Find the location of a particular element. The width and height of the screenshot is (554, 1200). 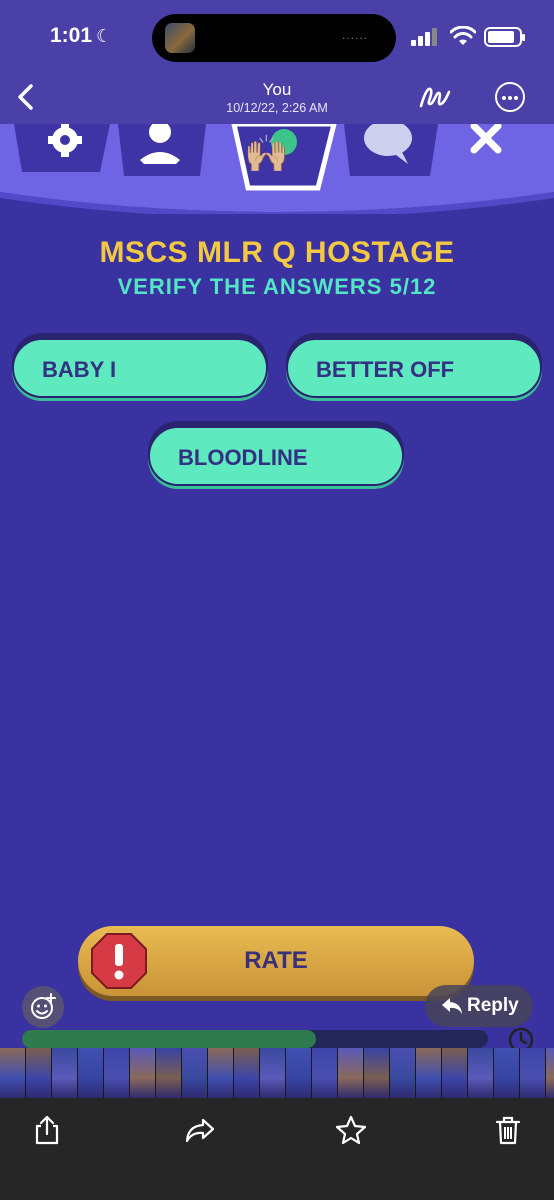

thumbnail-filmstrip is located at coordinates (277, 1073).